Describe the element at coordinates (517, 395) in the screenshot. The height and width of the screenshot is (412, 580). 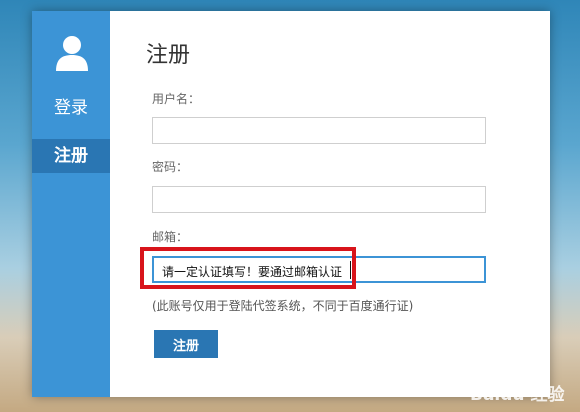
I see `watermark-logo: Baidu 经验` at that location.